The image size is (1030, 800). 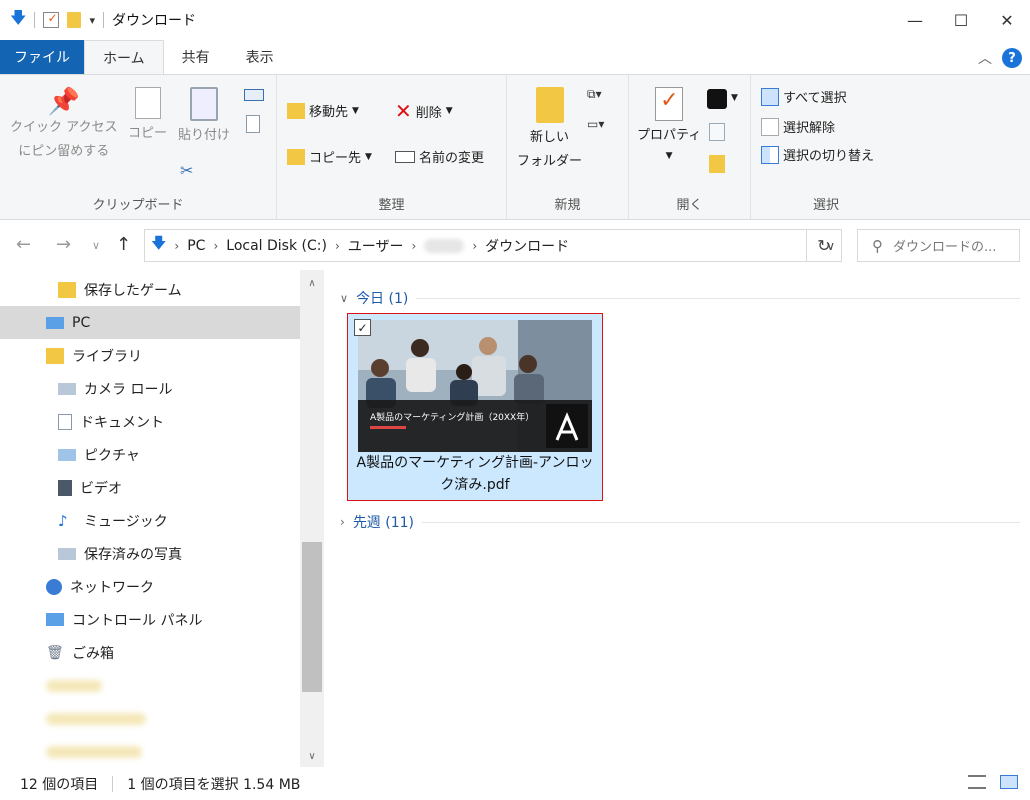 I want to click on folder-icon, so click(x=74, y=20).